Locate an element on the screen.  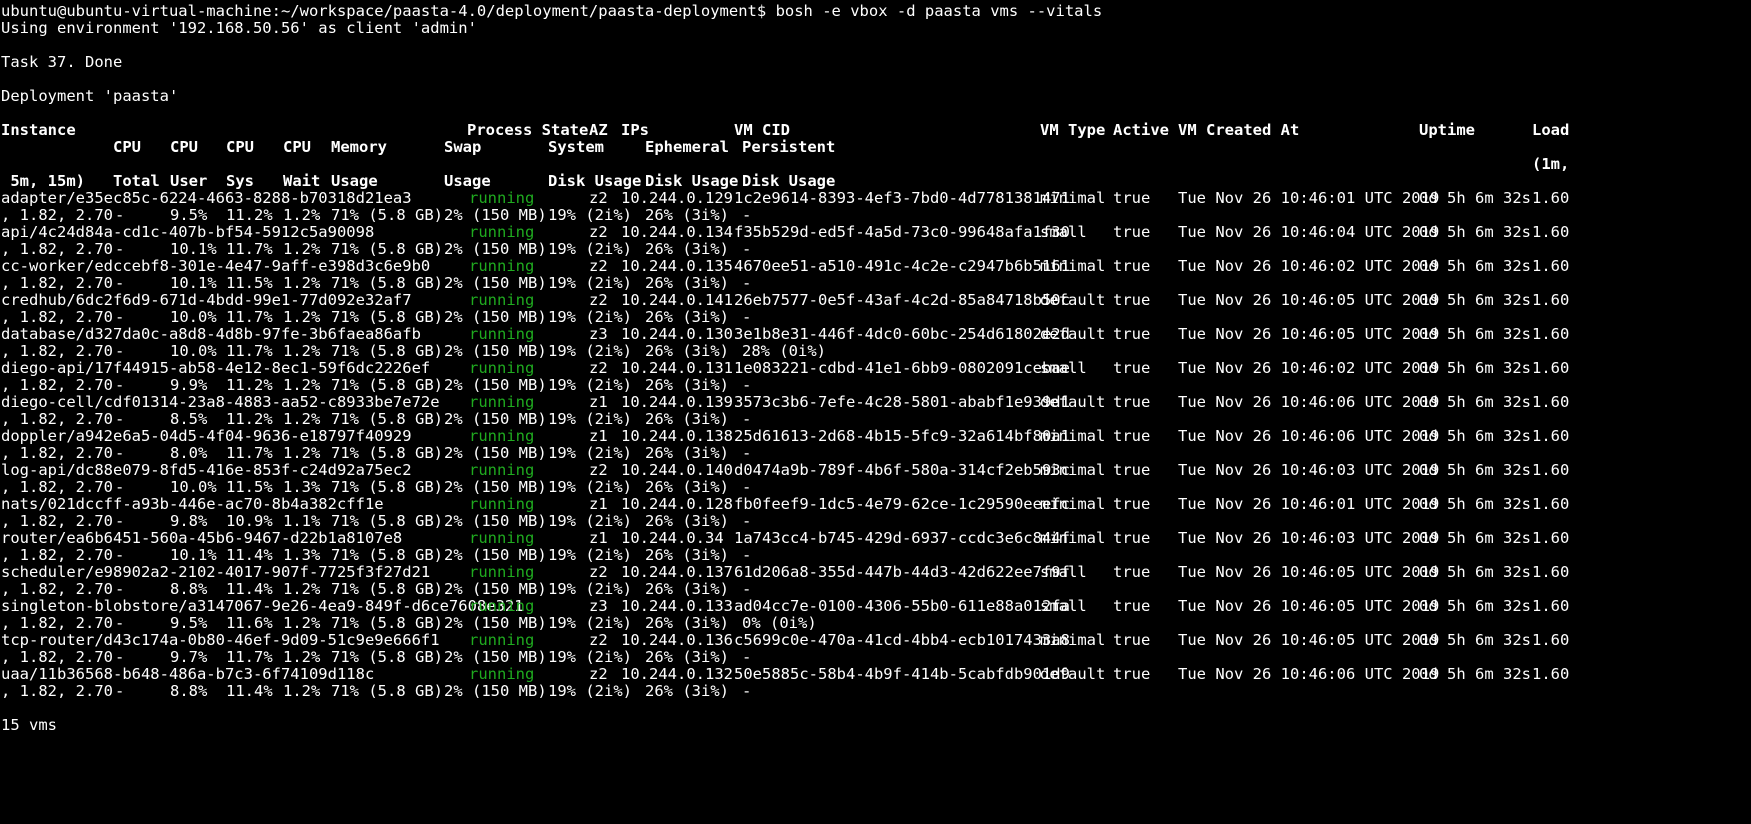
task-status-line: Task 37. Done is located at coordinates (62, 62).